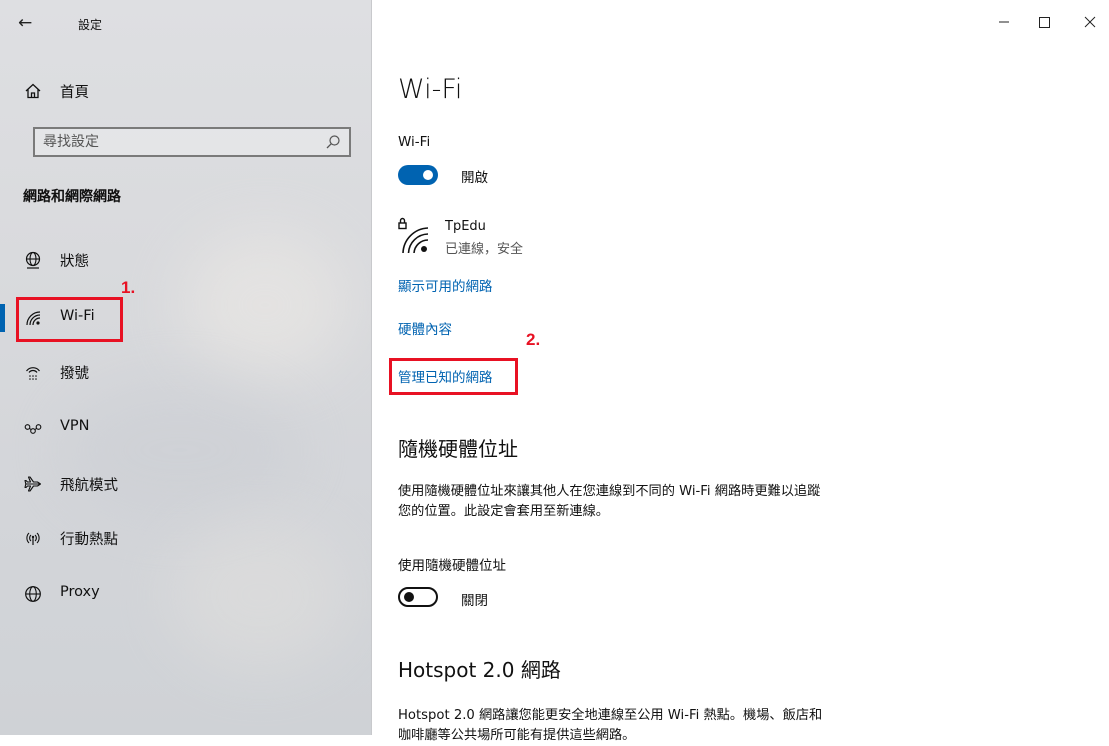 The height and width of the screenshot is (746, 1109). What do you see at coordinates (185, 24) in the screenshot?
I see `title-bar: ← 設定` at bounding box center [185, 24].